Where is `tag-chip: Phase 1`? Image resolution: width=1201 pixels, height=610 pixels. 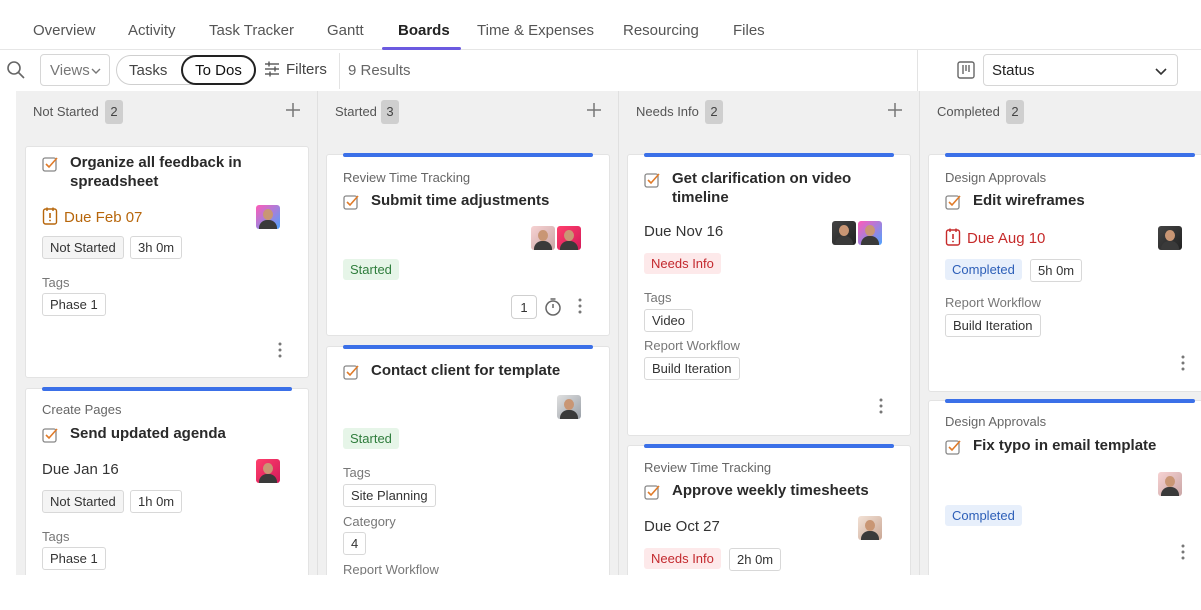 tag-chip: Phase 1 is located at coordinates (74, 558).